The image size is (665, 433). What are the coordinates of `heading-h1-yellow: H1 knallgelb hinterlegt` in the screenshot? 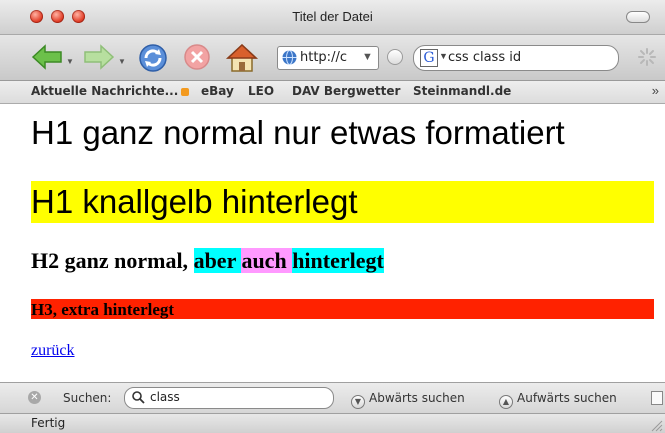 It's located at (342, 202).